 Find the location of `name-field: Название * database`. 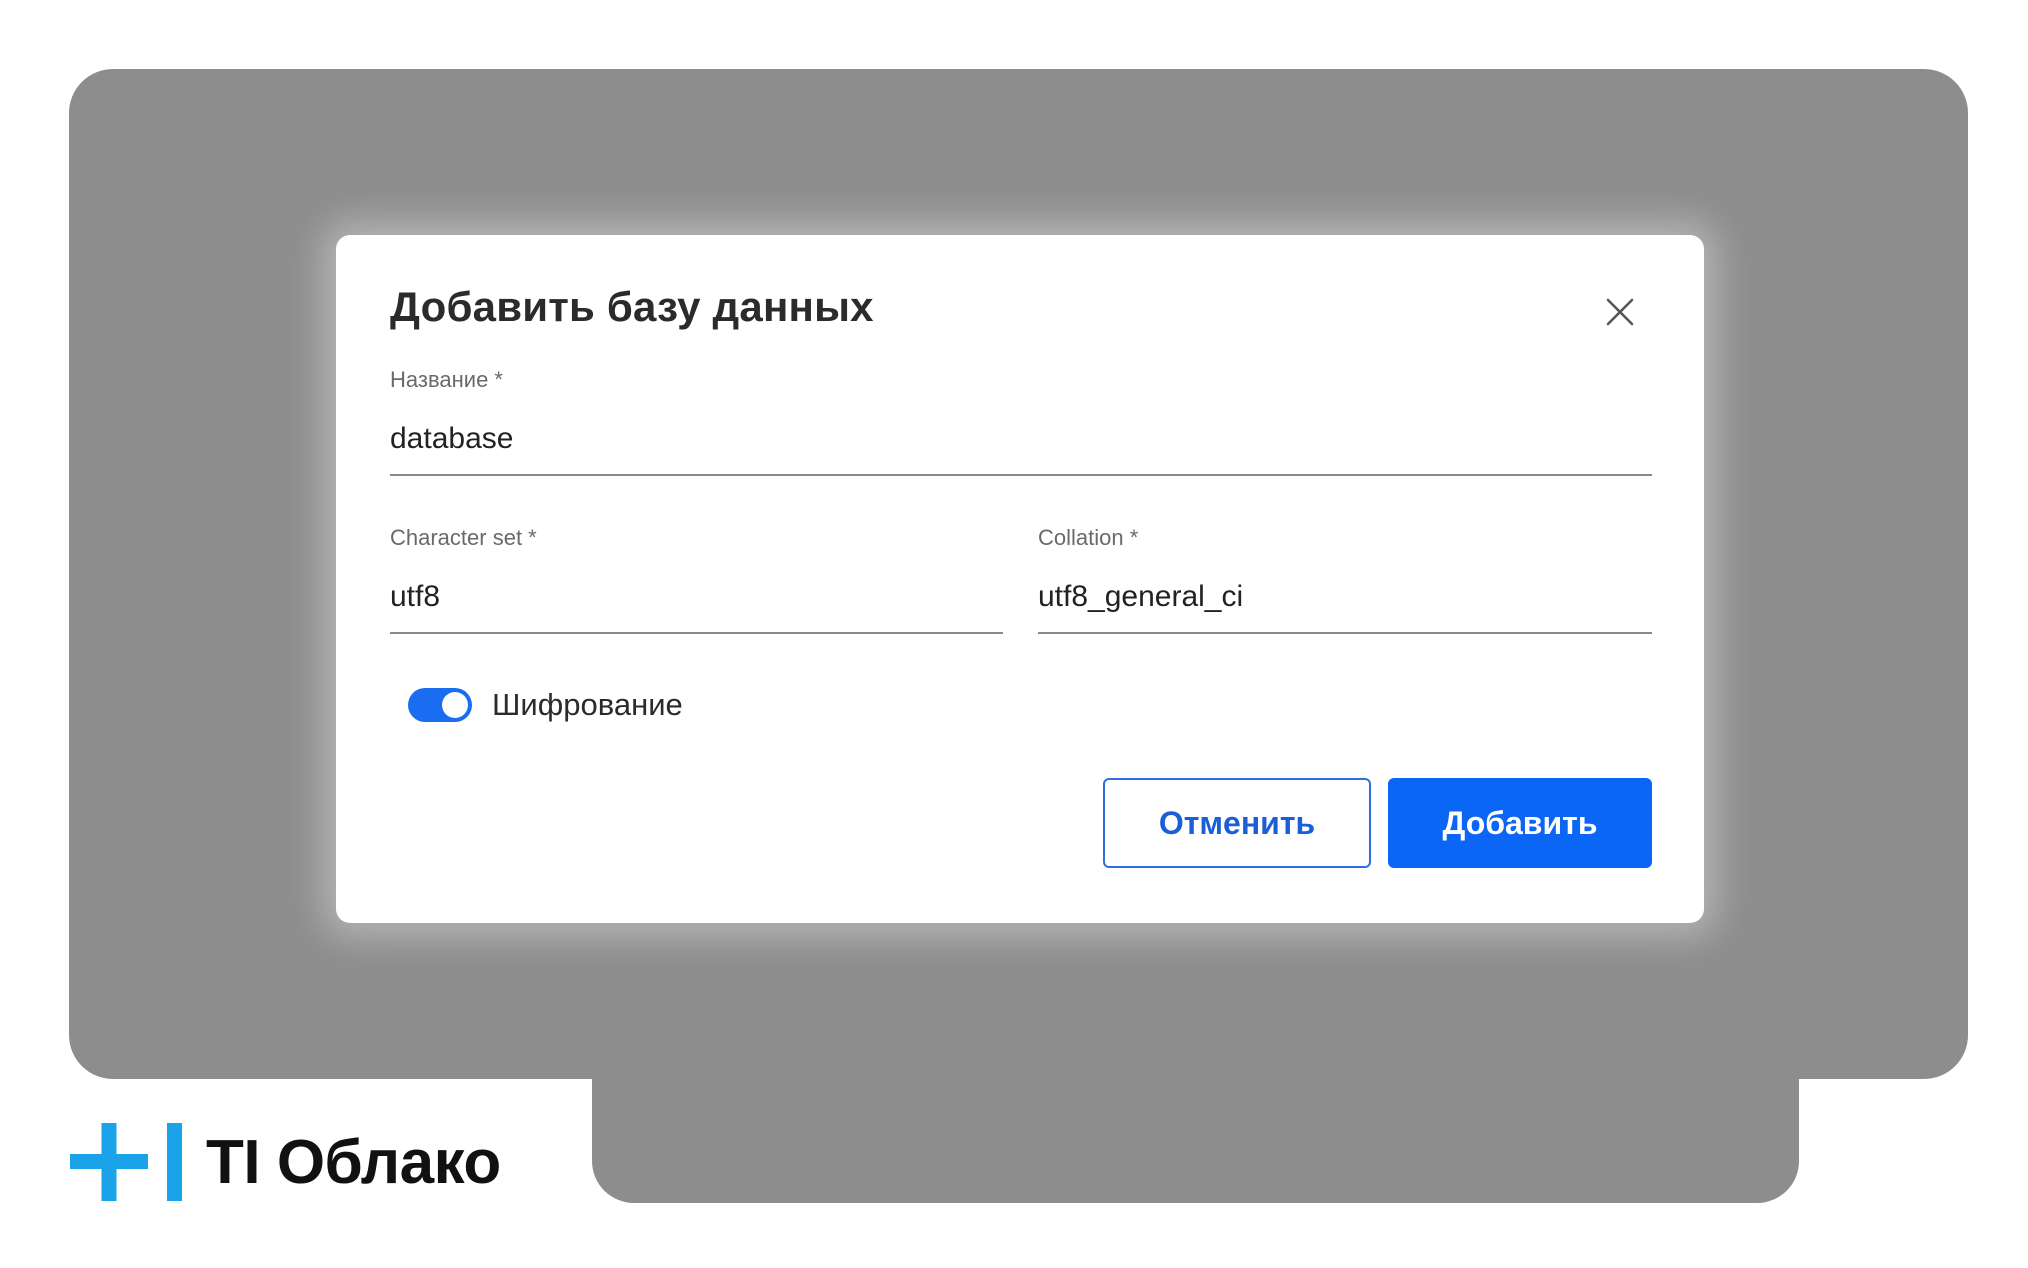

name-field: Название * database is located at coordinates (1021, 422).